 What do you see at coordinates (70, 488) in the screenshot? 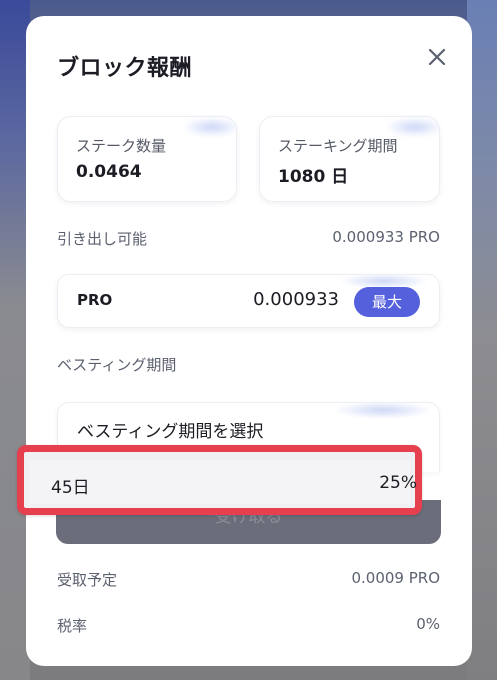
I see `vesting-option-label: 45日` at bounding box center [70, 488].